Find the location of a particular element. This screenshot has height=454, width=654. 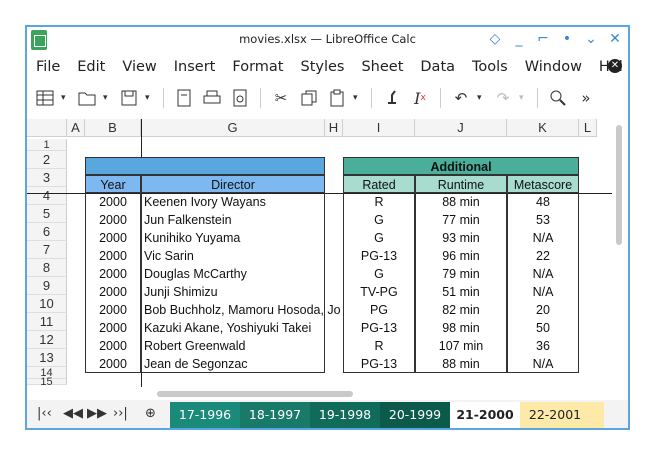

row-header-1: 1 is located at coordinates (47, 145).